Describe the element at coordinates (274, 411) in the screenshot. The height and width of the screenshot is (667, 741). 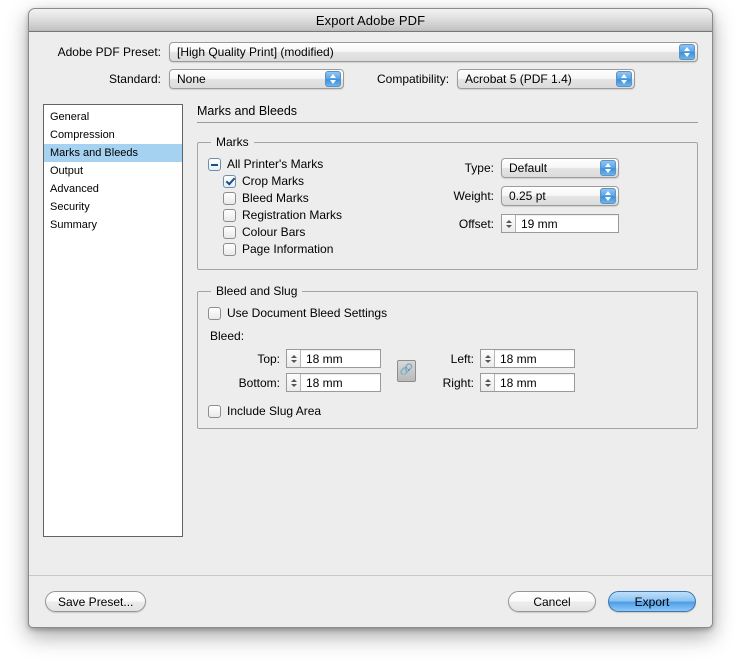
I see `checkbox-label: Include Slug Area` at that location.